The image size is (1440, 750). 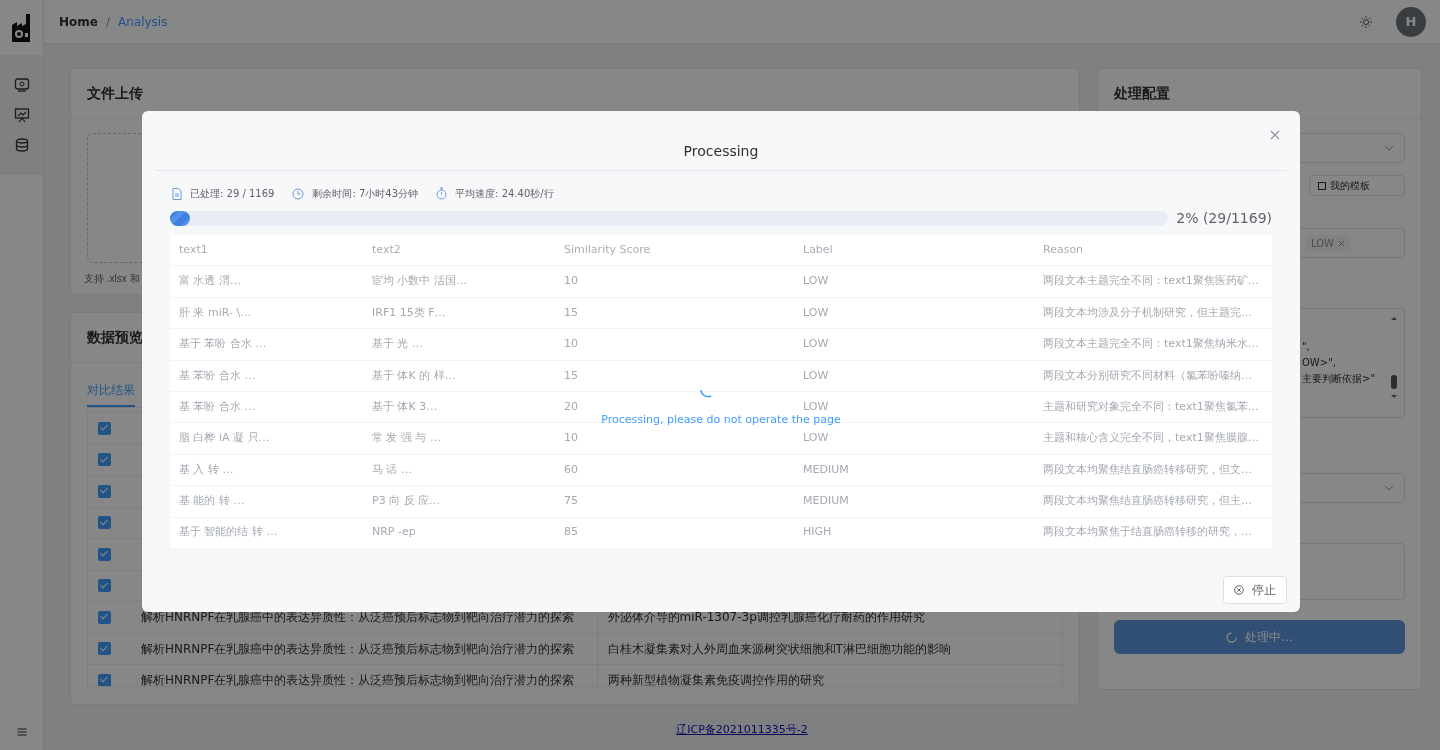 What do you see at coordinates (442, 193) in the screenshot?
I see `stopwatch-icon` at bounding box center [442, 193].